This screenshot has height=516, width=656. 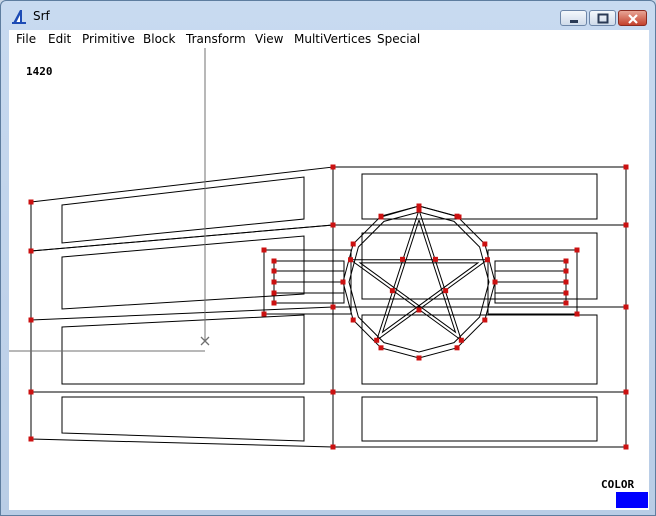 I want to click on close-button, so click(x=632, y=18).